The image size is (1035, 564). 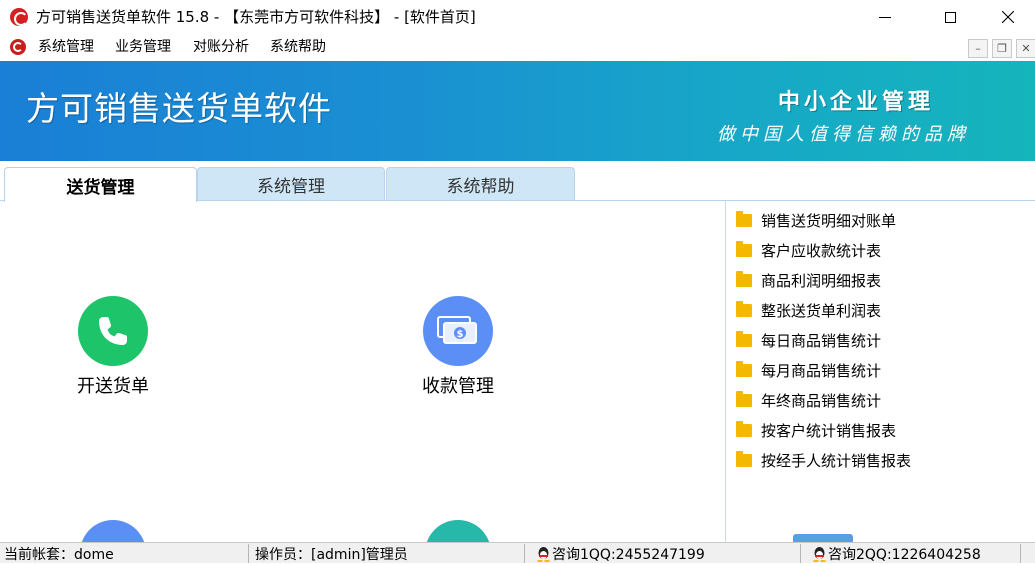 What do you see at coordinates (843, 134) in the screenshot?
I see `banner-slogan: 做中国人值得信赖的品牌` at bounding box center [843, 134].